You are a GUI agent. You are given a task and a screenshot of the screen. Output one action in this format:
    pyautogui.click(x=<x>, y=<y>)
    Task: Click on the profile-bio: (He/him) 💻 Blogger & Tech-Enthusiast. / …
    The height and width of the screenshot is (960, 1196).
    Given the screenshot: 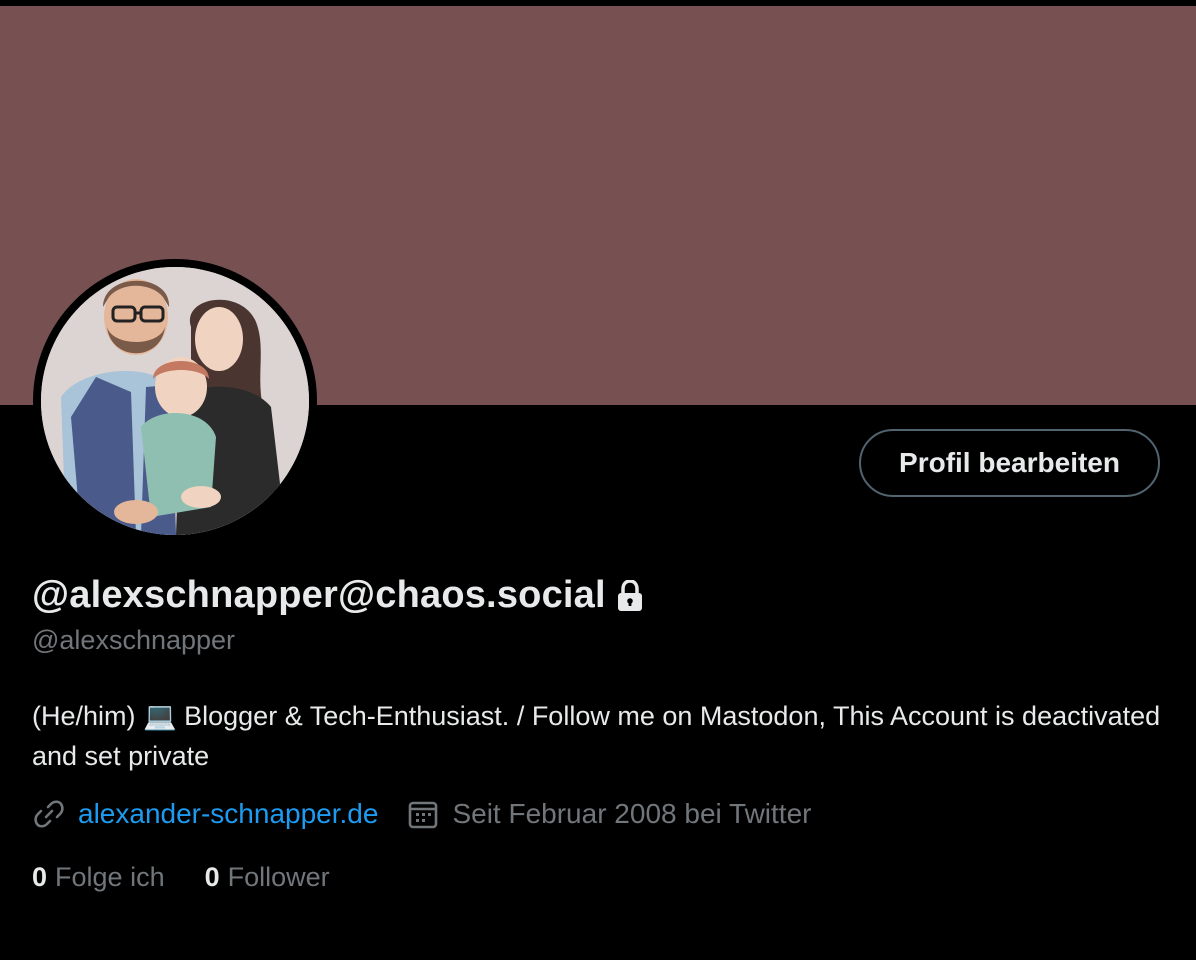 What is the action you would take?
    pyautogui.click(x=596, y=736)
    